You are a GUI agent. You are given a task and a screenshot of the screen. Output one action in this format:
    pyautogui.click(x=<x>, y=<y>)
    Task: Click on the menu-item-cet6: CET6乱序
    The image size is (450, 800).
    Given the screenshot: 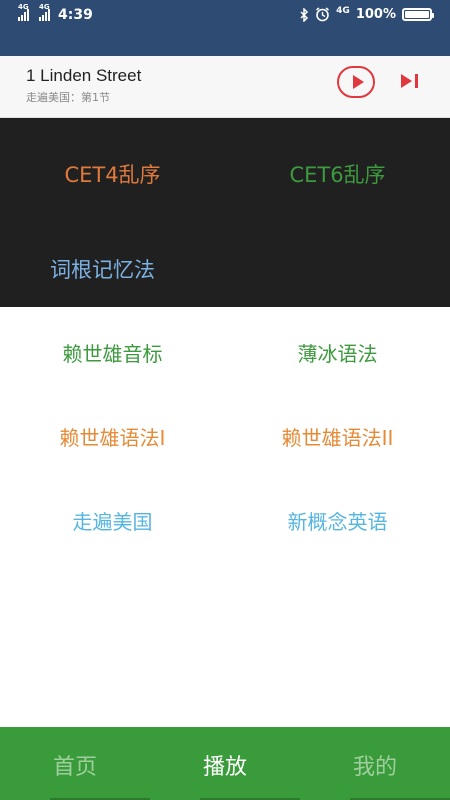 What is the action you would take?
    pyautogui.click(x=337, y=174)
    